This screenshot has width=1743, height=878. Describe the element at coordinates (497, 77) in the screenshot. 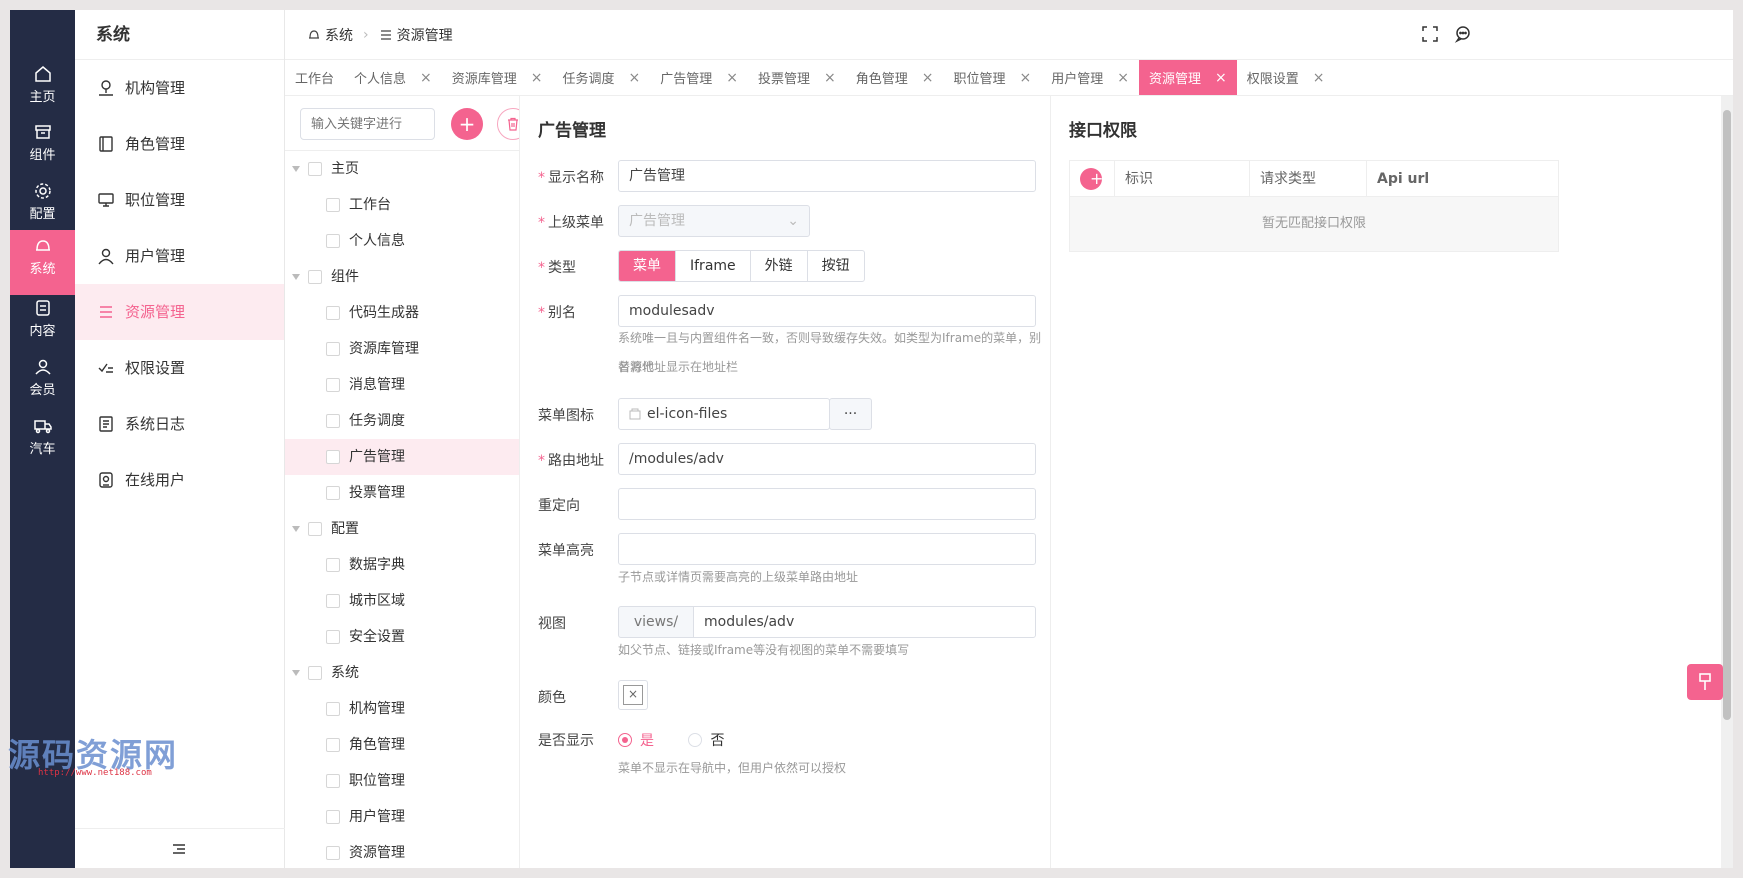

I see `tab-resource-lib: 资源库管理 ×` at that location.